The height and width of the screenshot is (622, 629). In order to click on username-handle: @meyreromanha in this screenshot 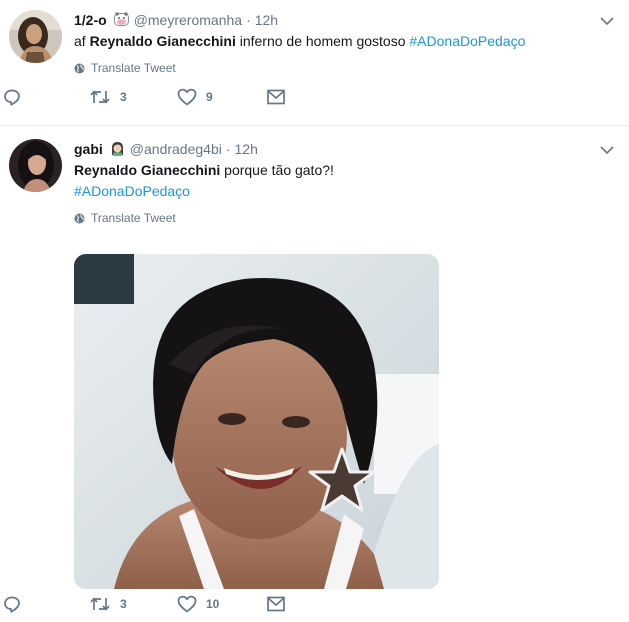, I will do `click(188, 20)`.